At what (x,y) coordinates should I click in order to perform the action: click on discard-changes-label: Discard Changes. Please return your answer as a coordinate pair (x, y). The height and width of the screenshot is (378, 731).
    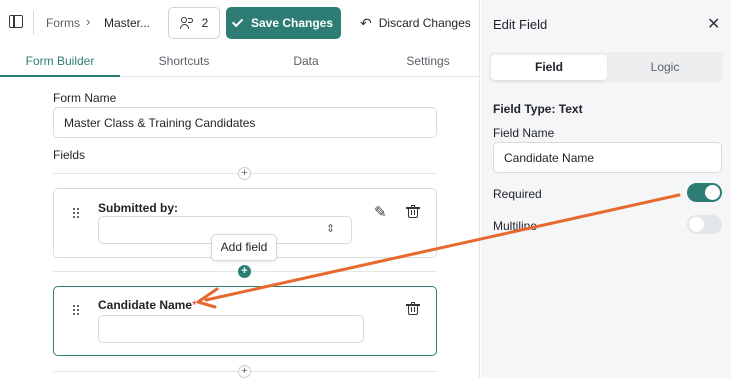
    Looking at the image, I should click on (424, 23).